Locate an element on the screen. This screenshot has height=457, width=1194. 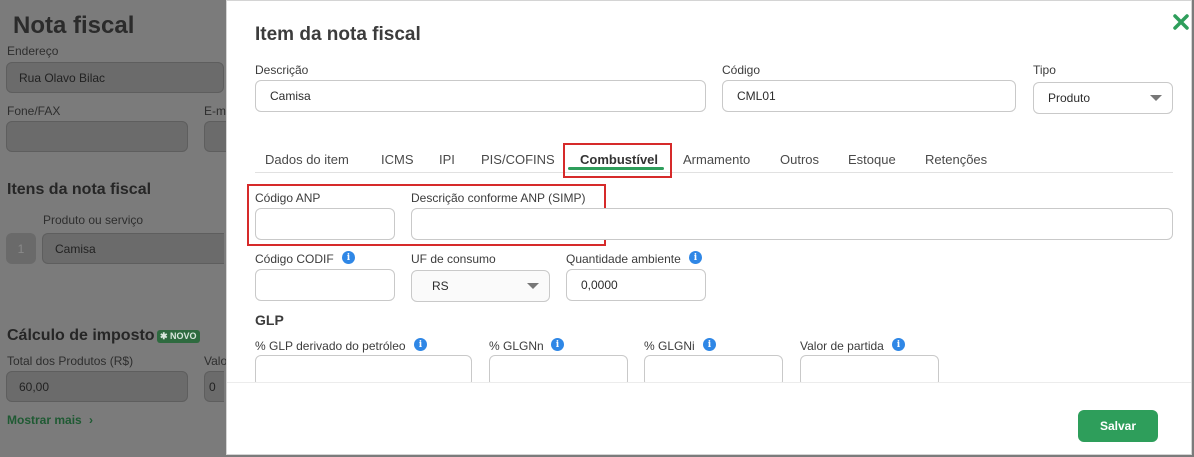
novo-badge: ✱ NOVO is located at coordinates (178, 336).